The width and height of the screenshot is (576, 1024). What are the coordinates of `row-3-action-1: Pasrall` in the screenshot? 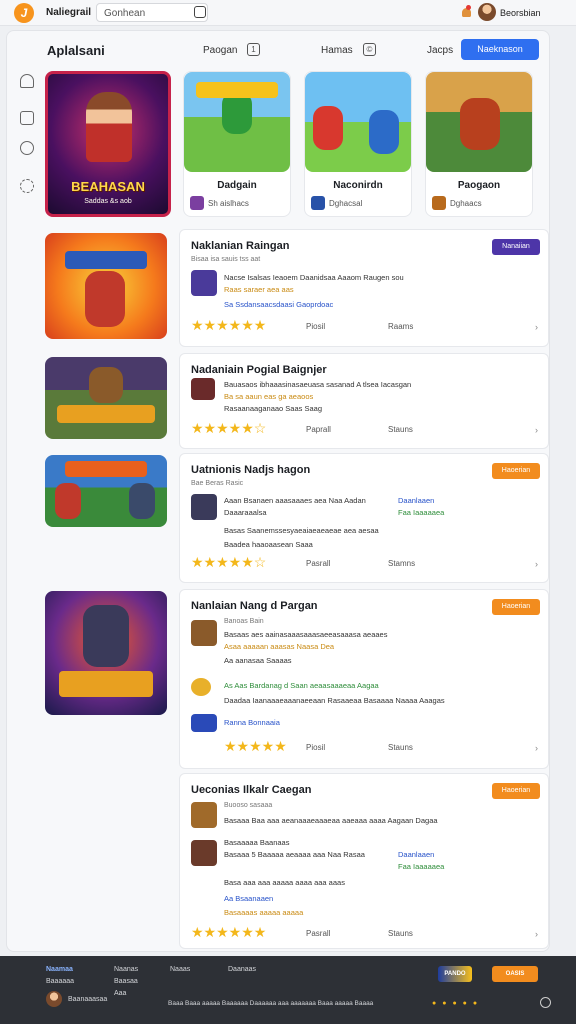 It's located at (318, 563).